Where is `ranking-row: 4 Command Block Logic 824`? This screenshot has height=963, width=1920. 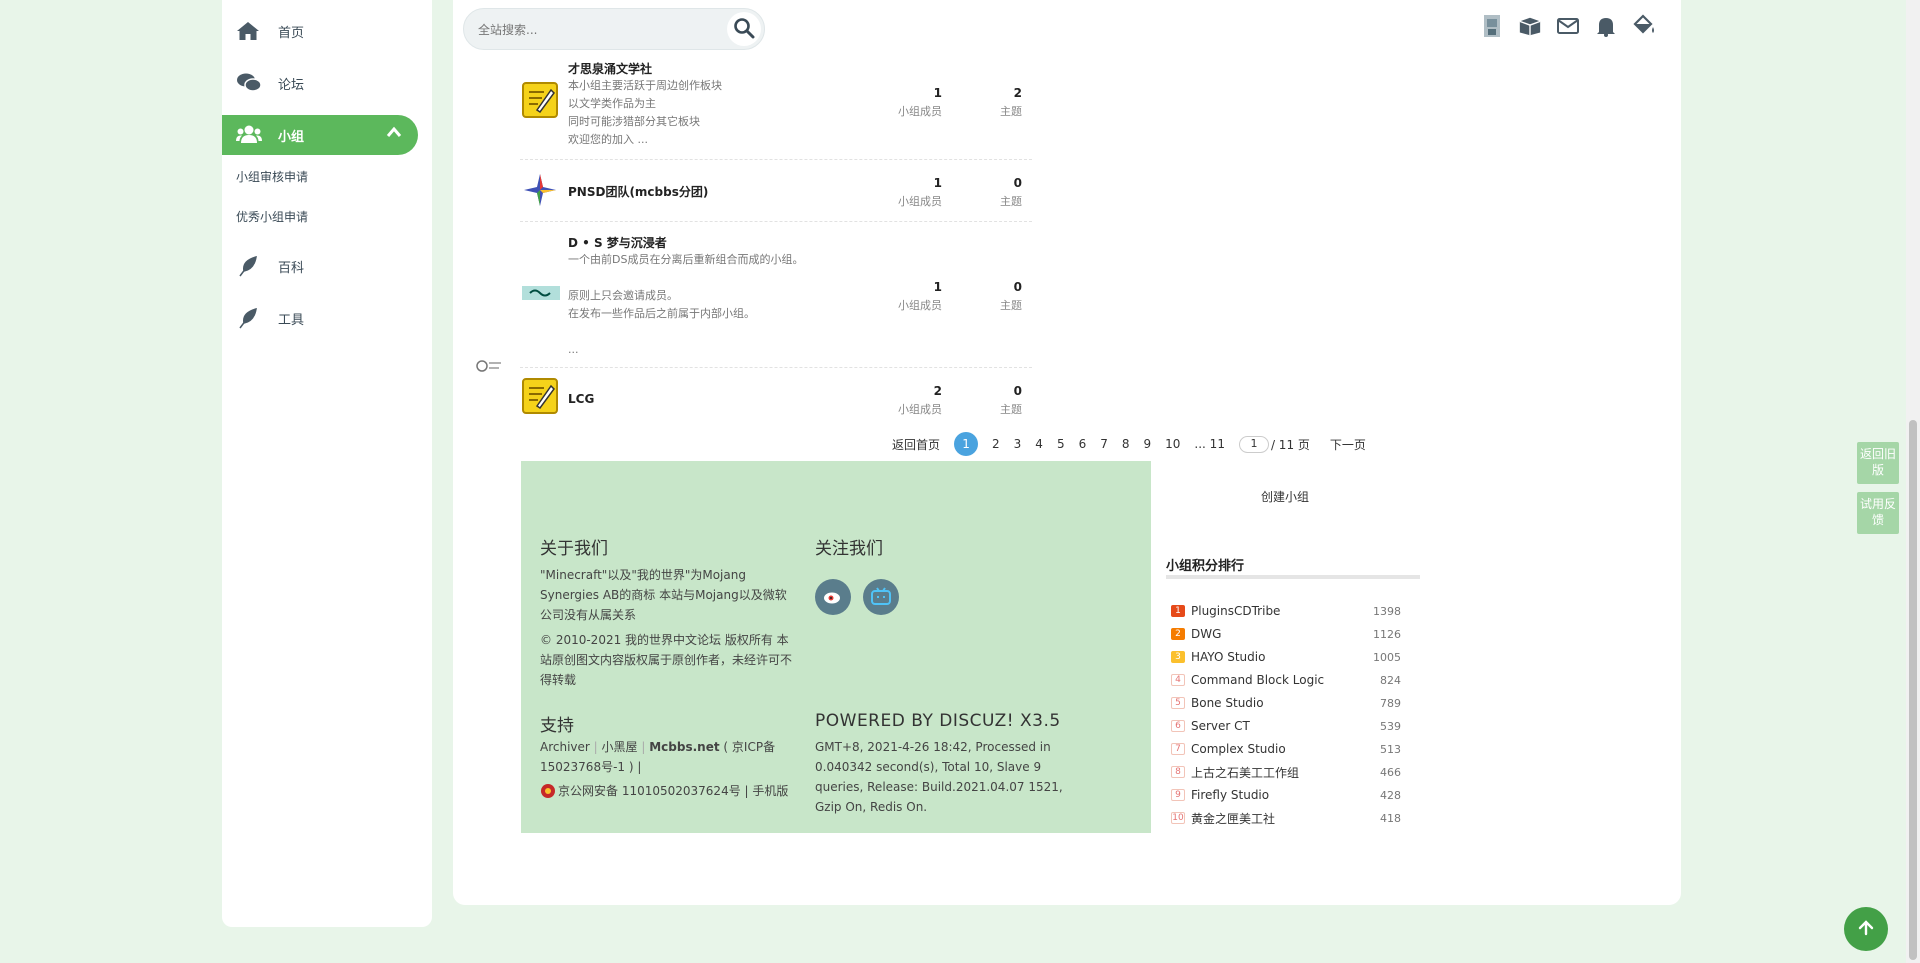 ranking-row: 4 Command Block Logic 824 is located at coordinates (1286, 680).